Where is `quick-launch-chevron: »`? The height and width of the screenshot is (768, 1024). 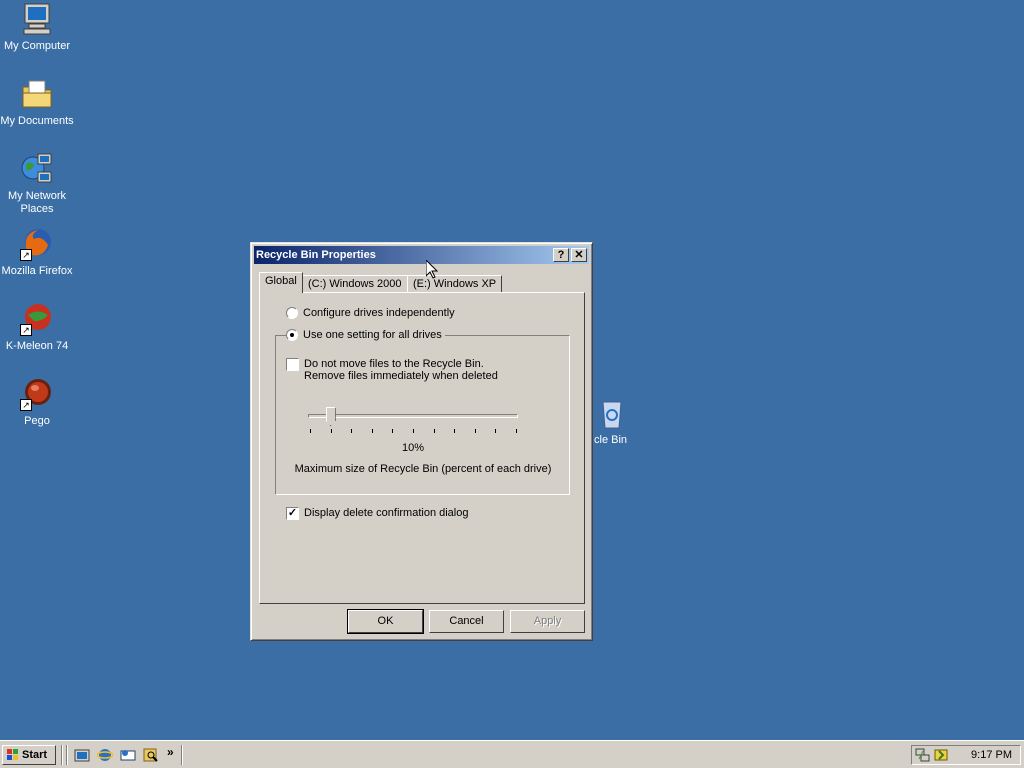
quick-launch-chevron: » is located at coordinates (170, 752).